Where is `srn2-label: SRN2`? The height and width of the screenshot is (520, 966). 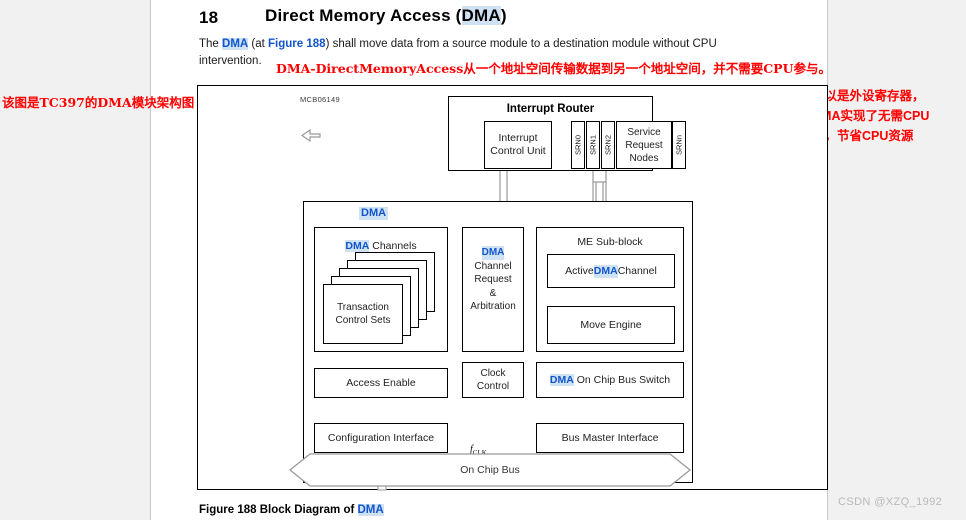
srn2-label: SRN2 is located at coordinates (608, 145).